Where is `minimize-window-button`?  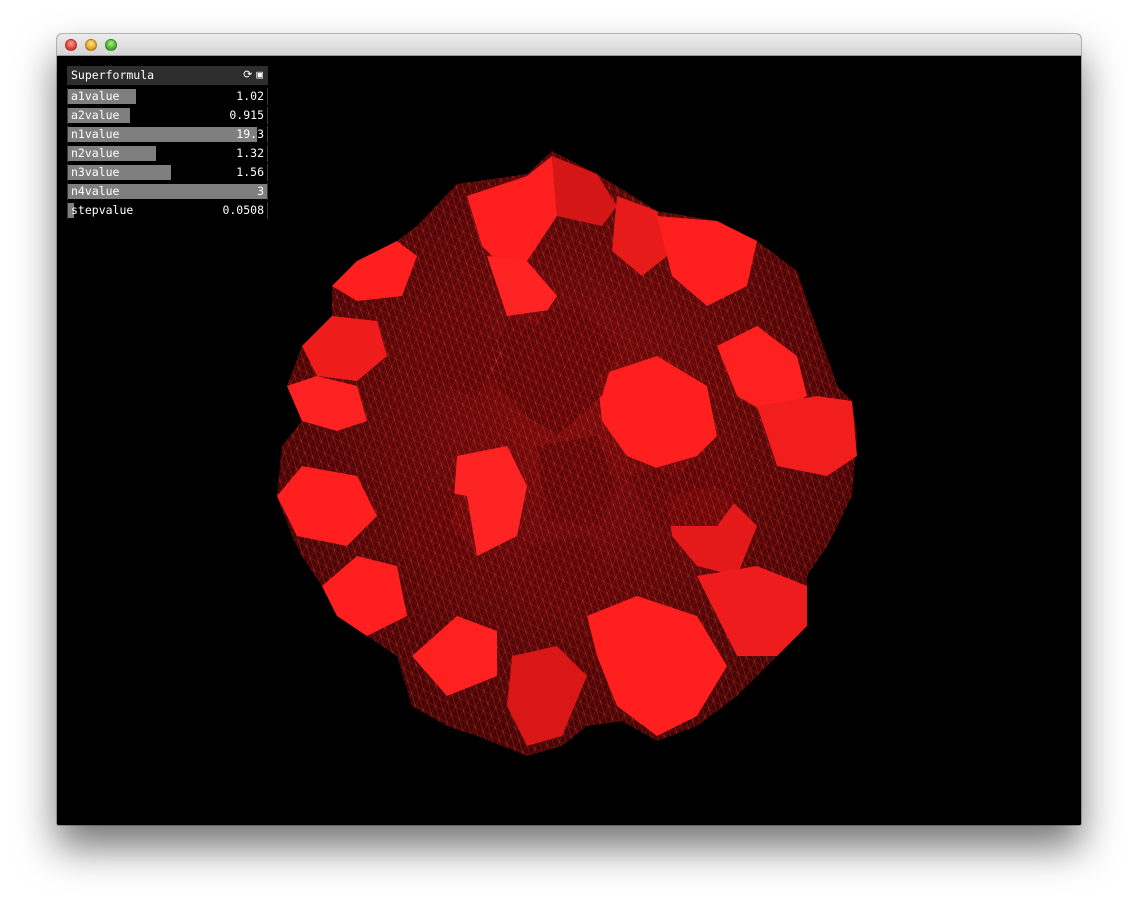
minimize-window-button is located at coordinates (91, 45).